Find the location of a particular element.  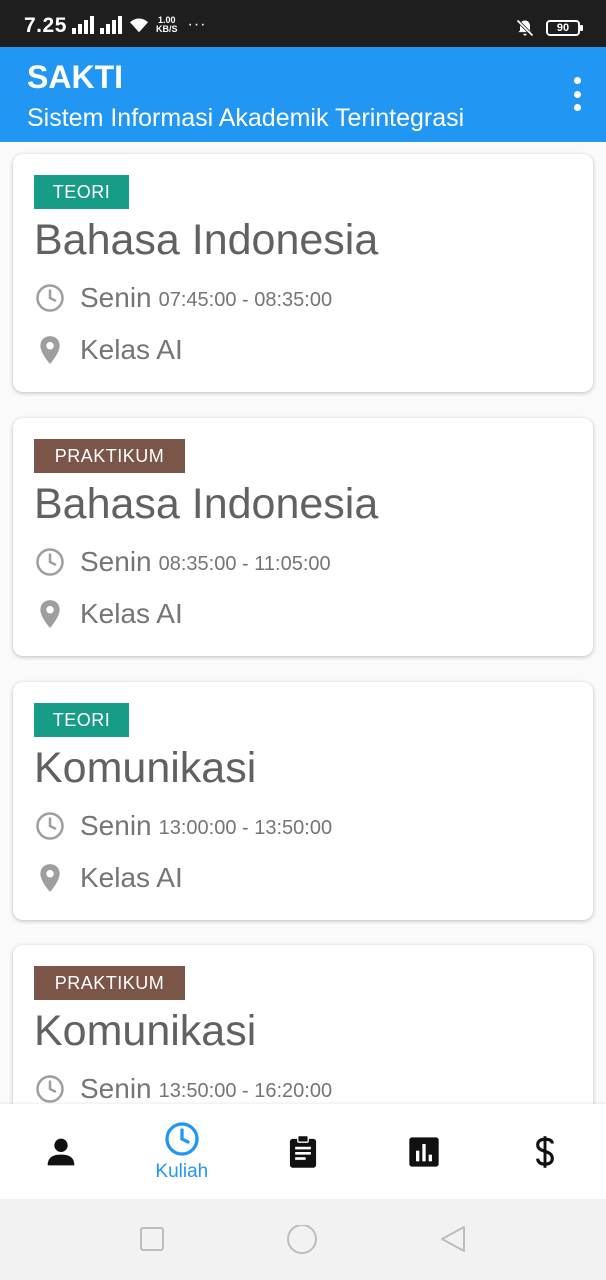

status-time: 7.25 is located at coordinates (45, 25).